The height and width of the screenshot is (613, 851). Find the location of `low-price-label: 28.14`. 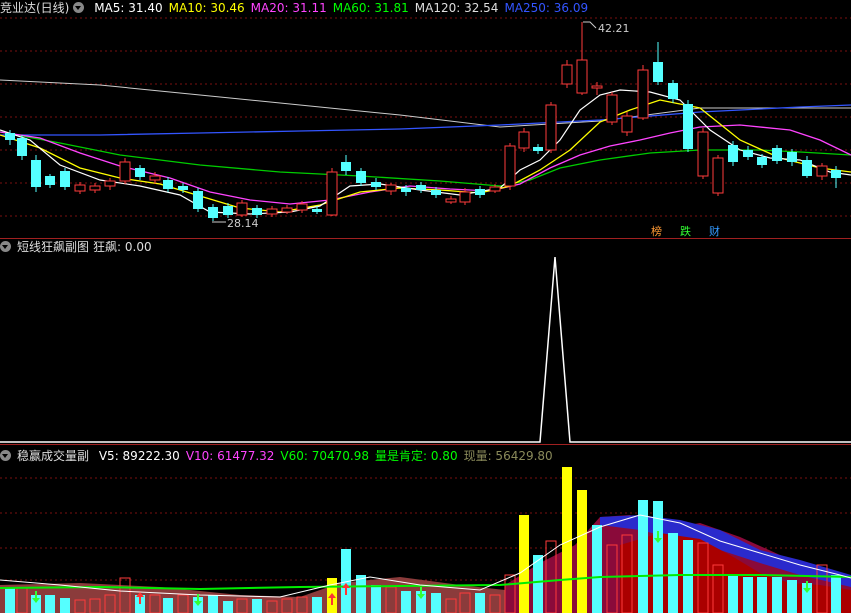

low-price-label: 28.14 is located at coordinates (243, 223).